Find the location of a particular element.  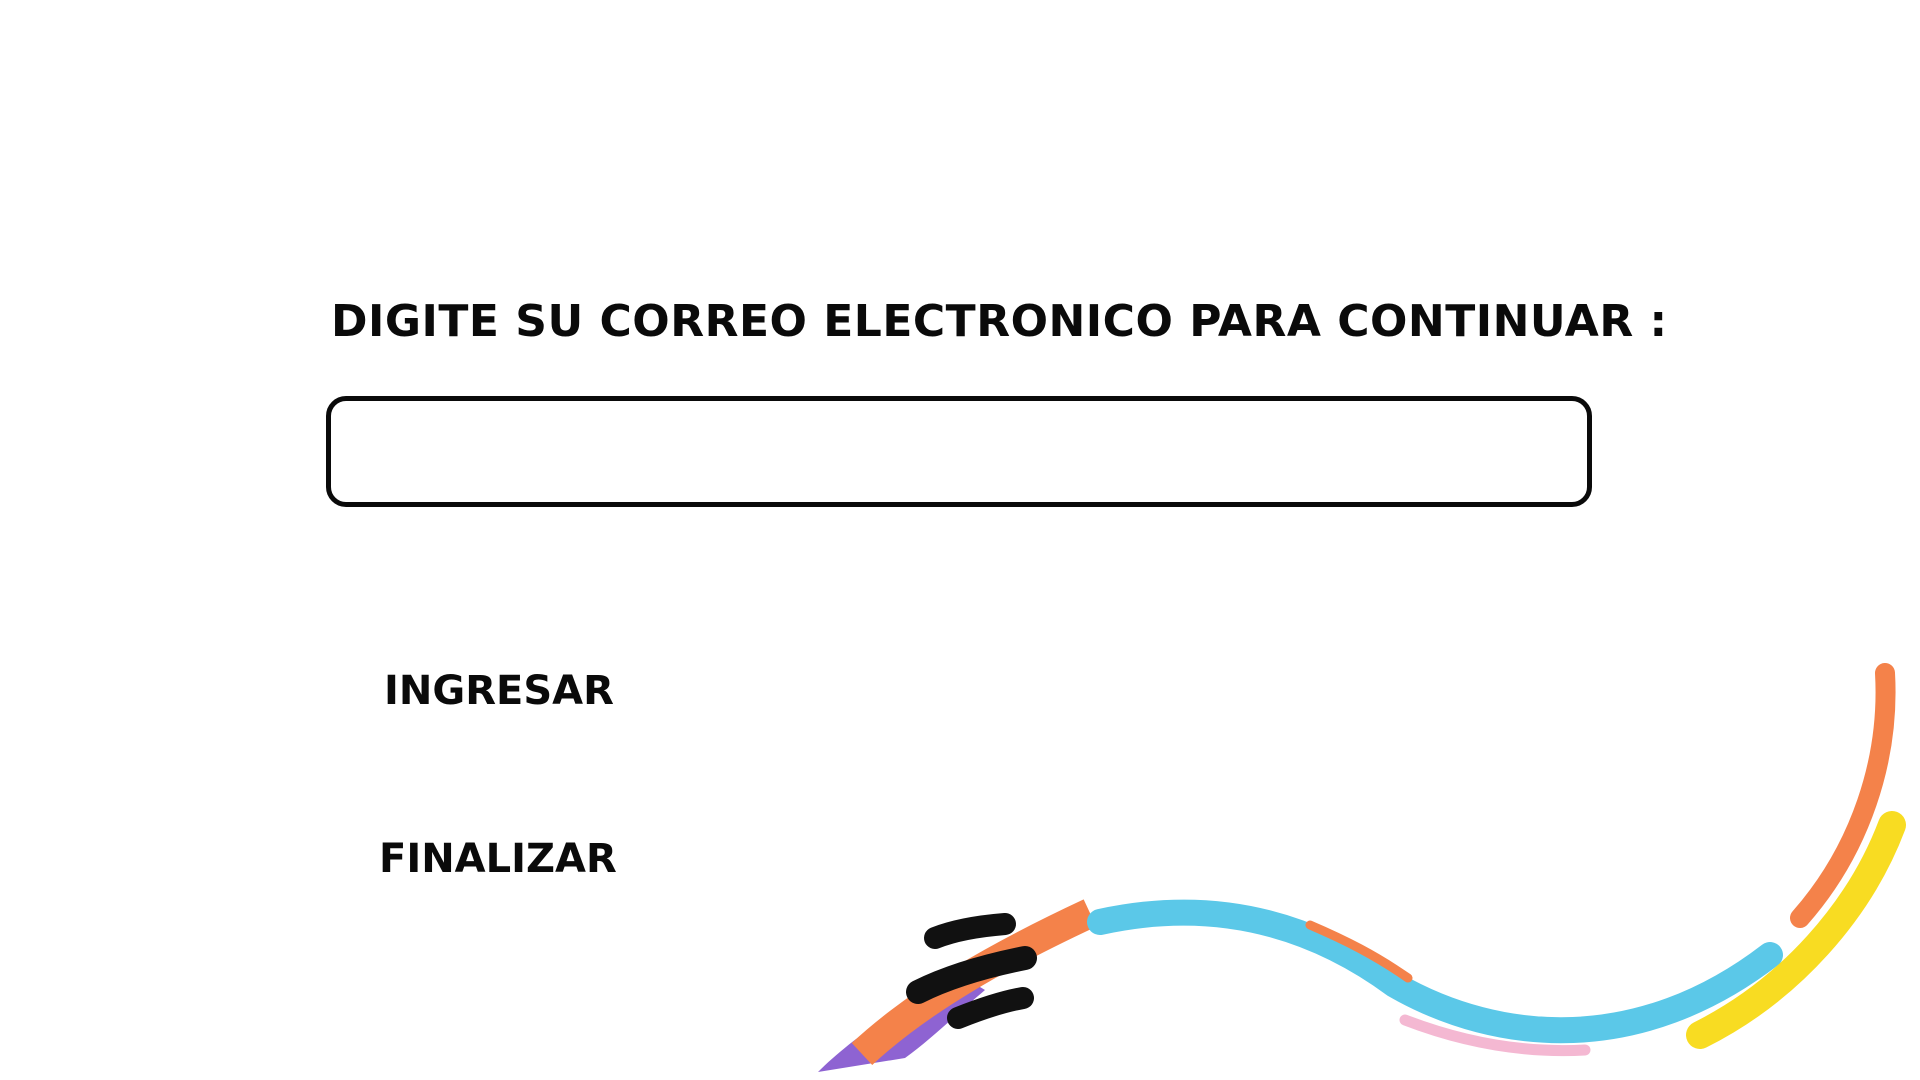

ingresar-button: INGRESAR is located at coordinates (499, 691).